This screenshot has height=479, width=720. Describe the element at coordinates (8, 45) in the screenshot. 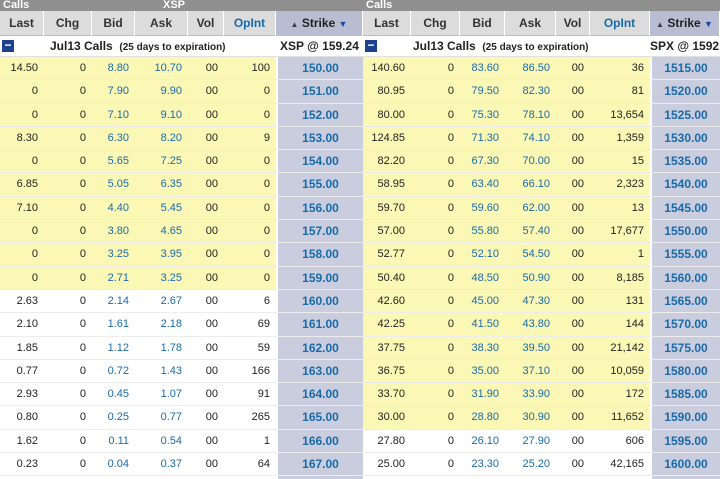

I see `collapse-icon: −` at that location.